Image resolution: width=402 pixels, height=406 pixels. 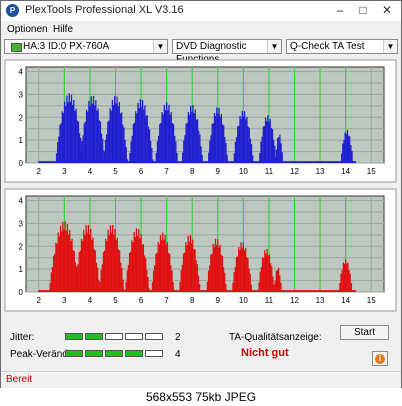 I want to click on info-button: i, so click(x=380, y=358).